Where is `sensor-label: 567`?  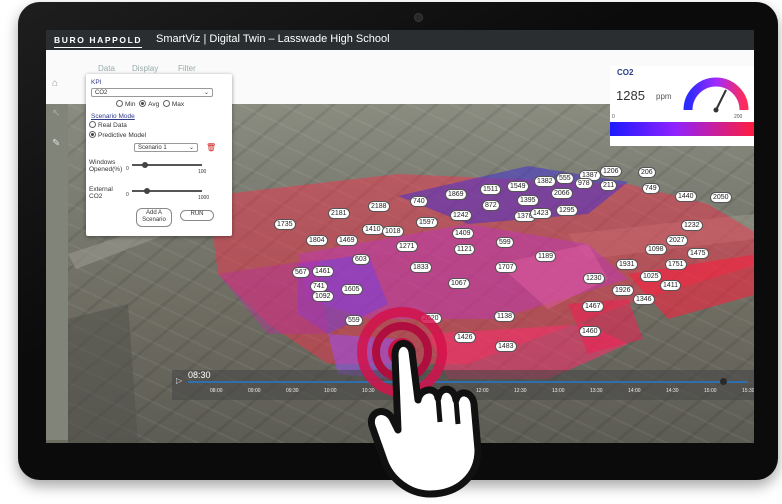
sensor-label: 567 is located at coordinates (301, 272).